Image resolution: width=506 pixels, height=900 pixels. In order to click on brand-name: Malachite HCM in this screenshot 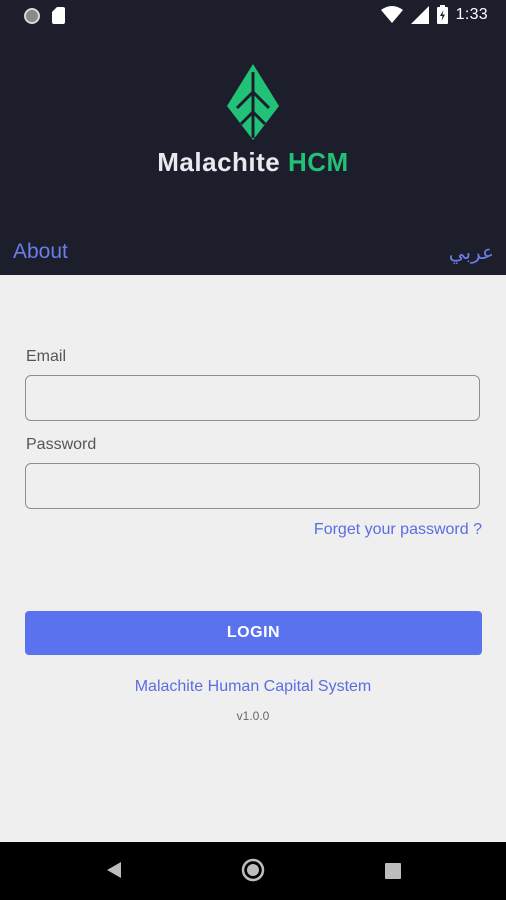, I will do `click(253, 162)`.